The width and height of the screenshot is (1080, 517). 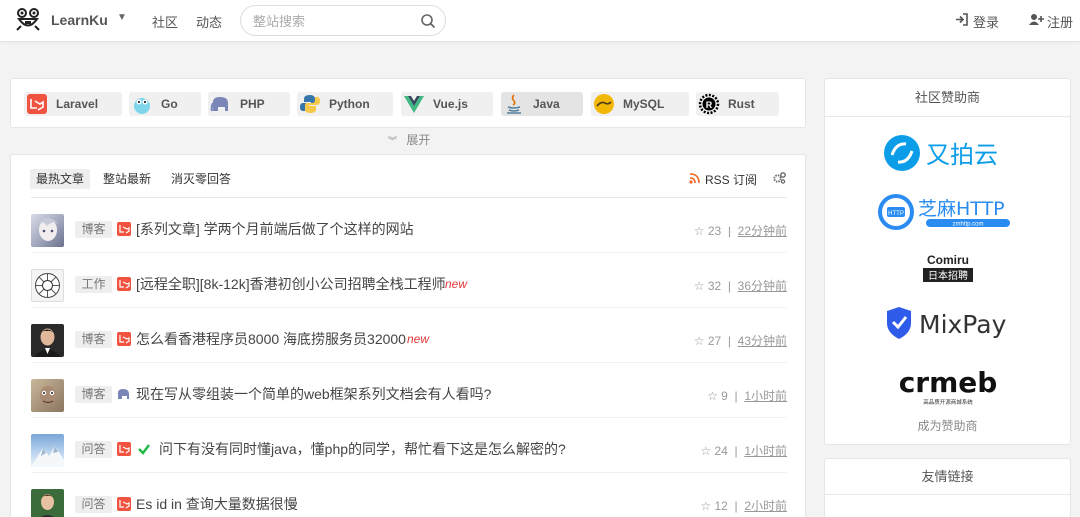 What do you see at coordinates (60, 179) in the screenshot?
I see `tab-hottest: 最热文章` at bounding box center [60, 179].